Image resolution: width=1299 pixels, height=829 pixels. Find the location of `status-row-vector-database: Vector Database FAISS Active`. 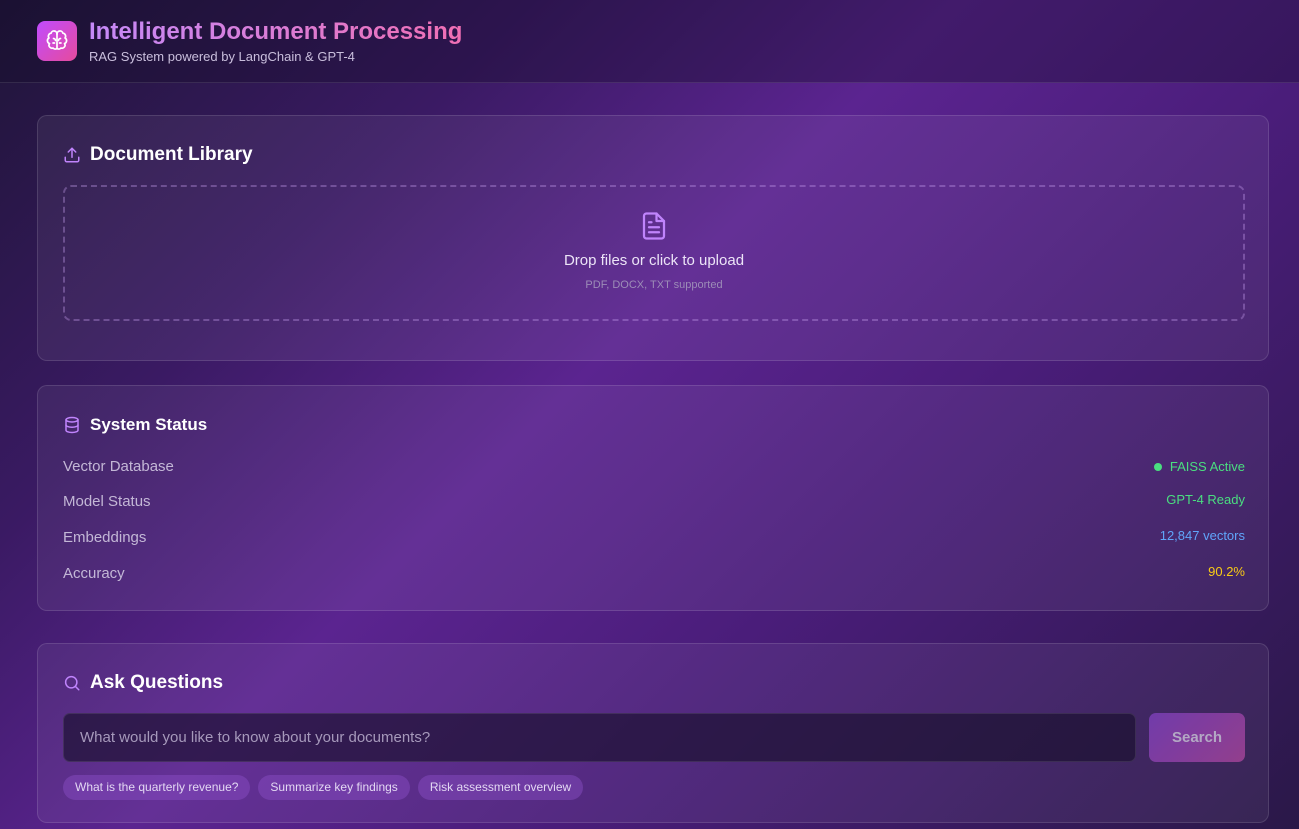

status-row-vector-database: Vector Database FAISS Active is located at coordinates (654, 466).